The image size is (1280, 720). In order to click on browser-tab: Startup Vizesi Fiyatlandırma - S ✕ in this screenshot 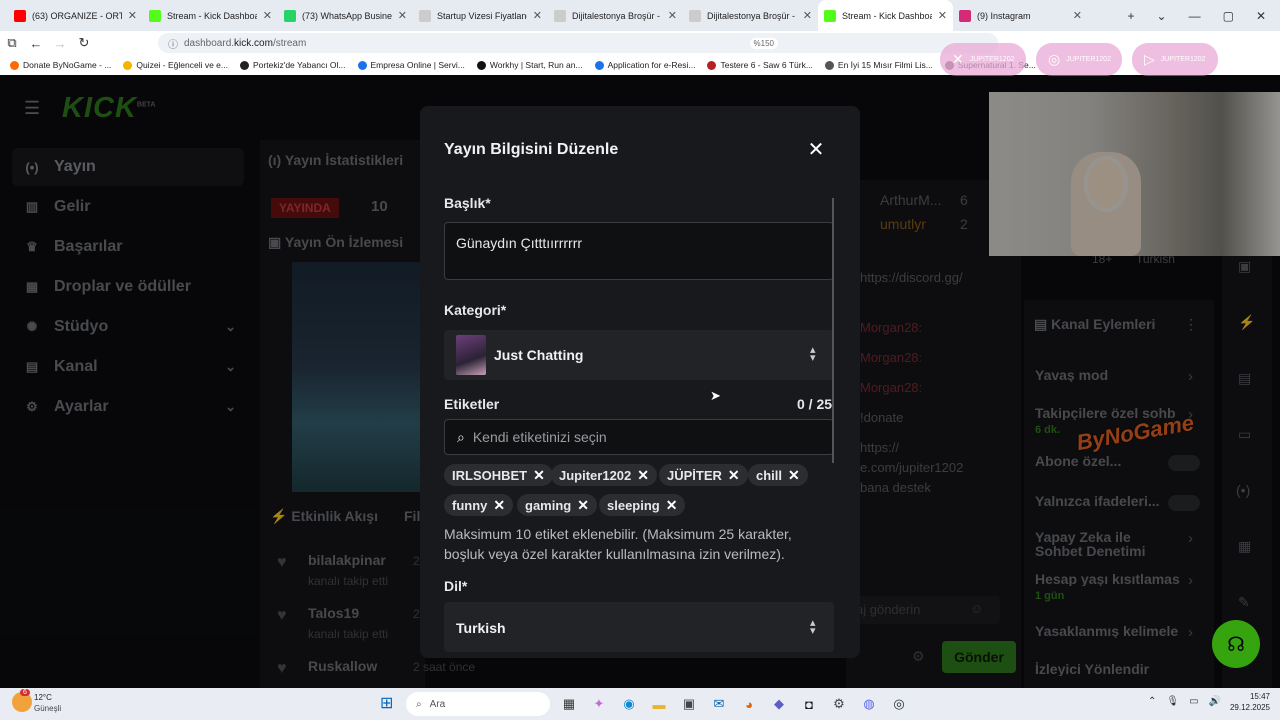, I will do `click(480, 15)`.